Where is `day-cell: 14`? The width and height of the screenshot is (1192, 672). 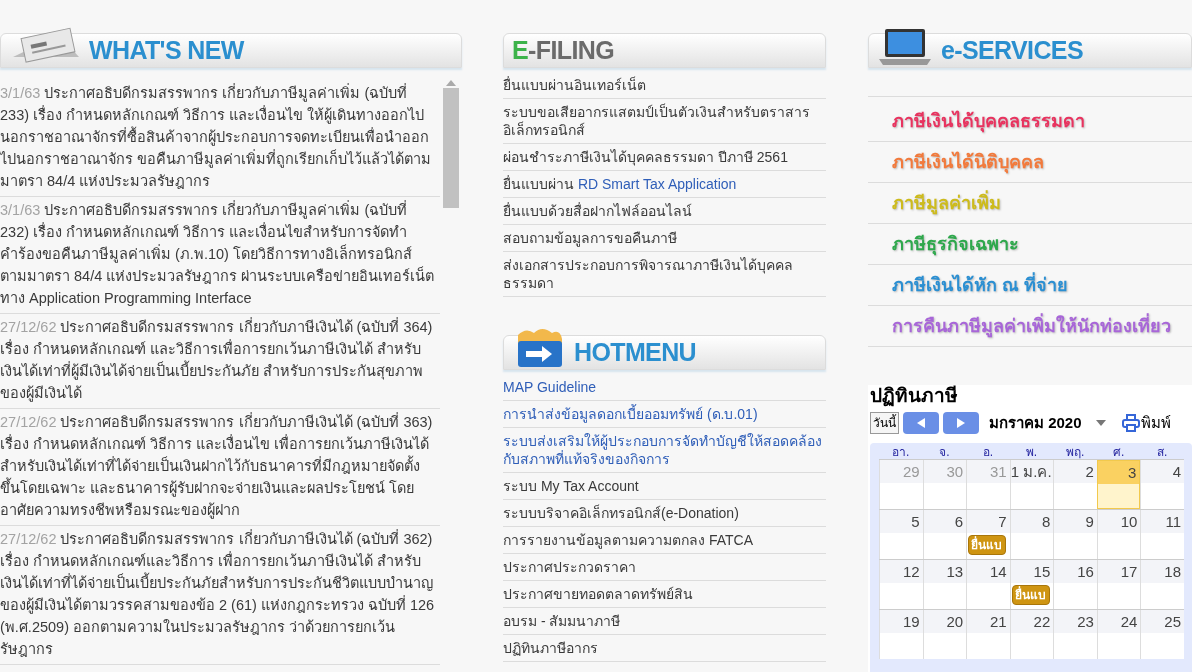 day-cell: 14 is located at coordinates (988, 584).